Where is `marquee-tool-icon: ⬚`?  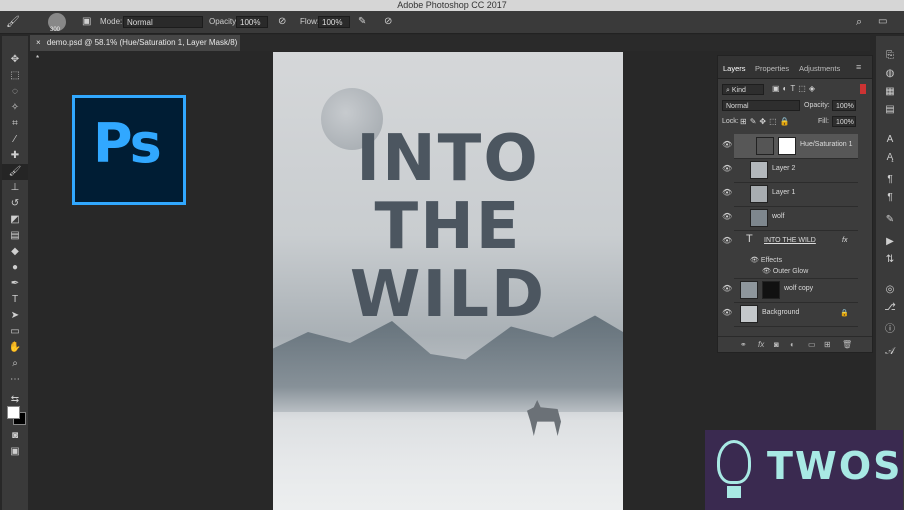
marquee-tool-icon: ⬚ is located at coordinates (15, 76).